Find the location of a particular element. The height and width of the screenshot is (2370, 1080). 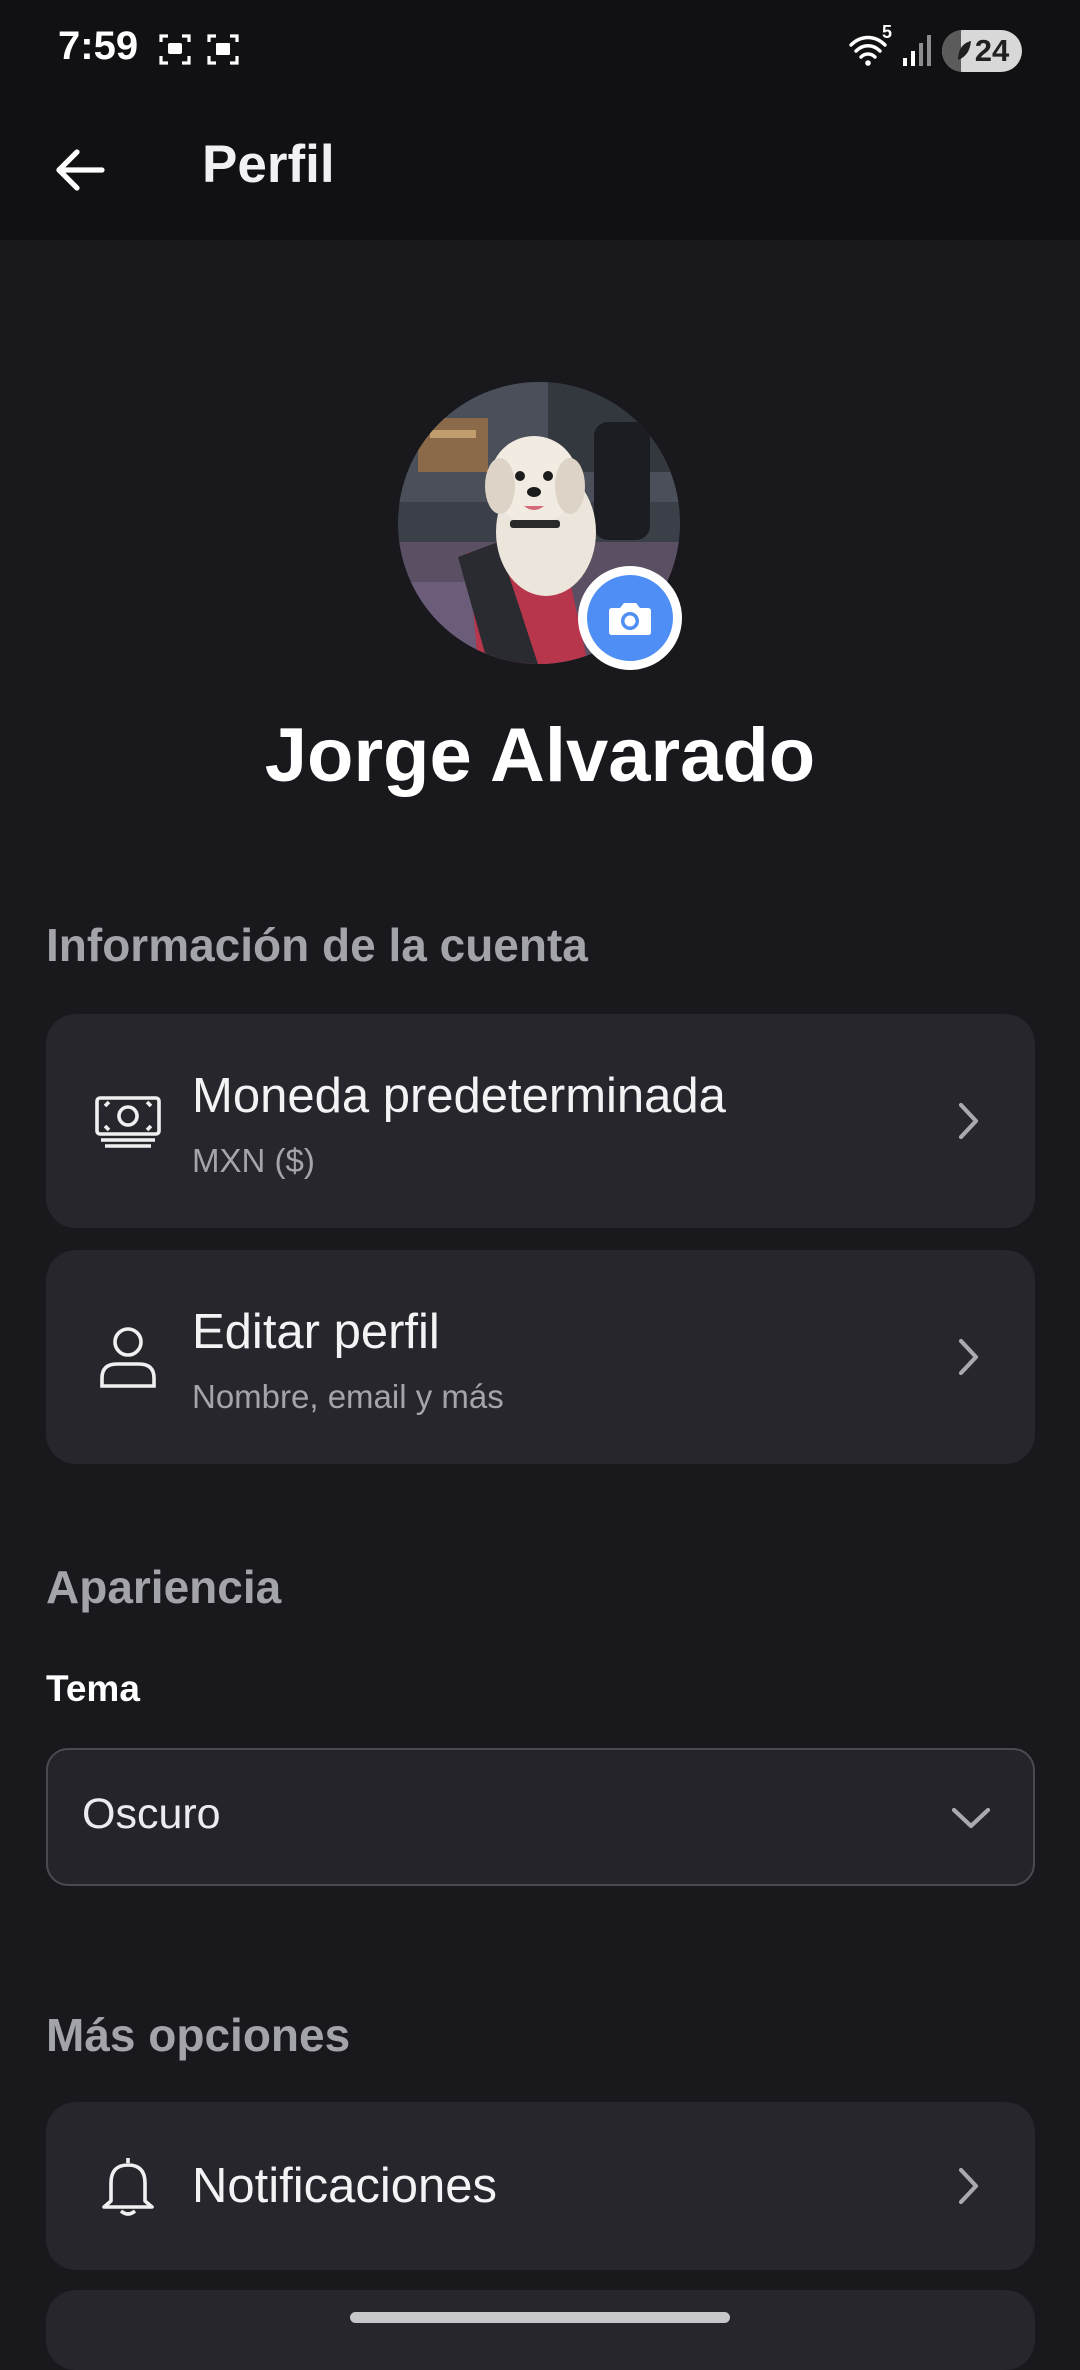

battery-saver-icon is located at coordinates (964, 50).